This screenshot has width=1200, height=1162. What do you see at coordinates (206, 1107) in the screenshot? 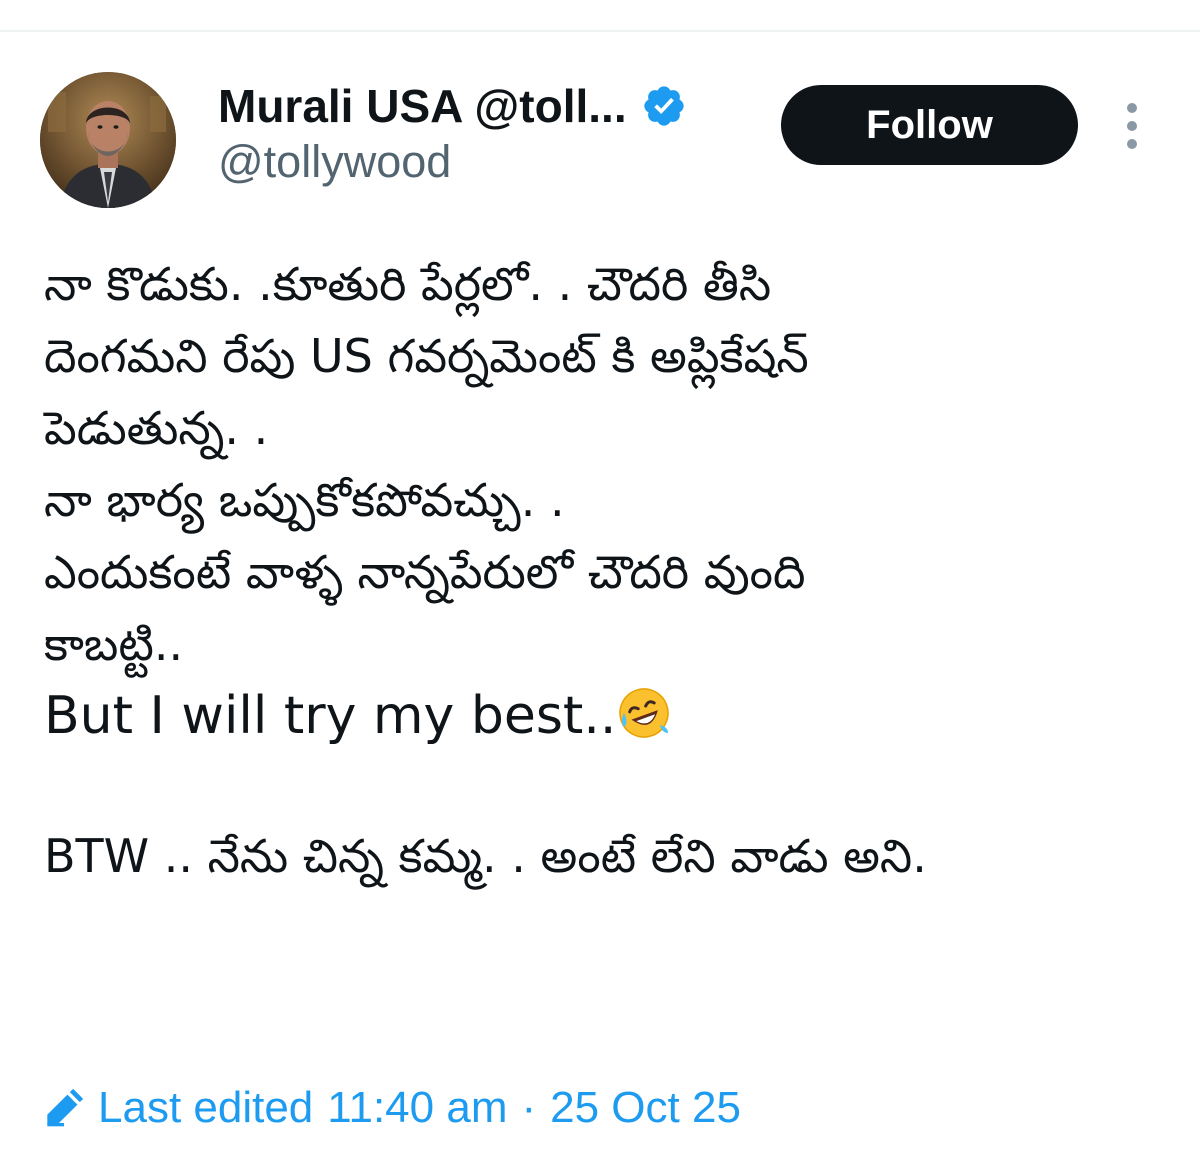
I see `edited-prefix: Last edited` at bounding box center [206, 1107].